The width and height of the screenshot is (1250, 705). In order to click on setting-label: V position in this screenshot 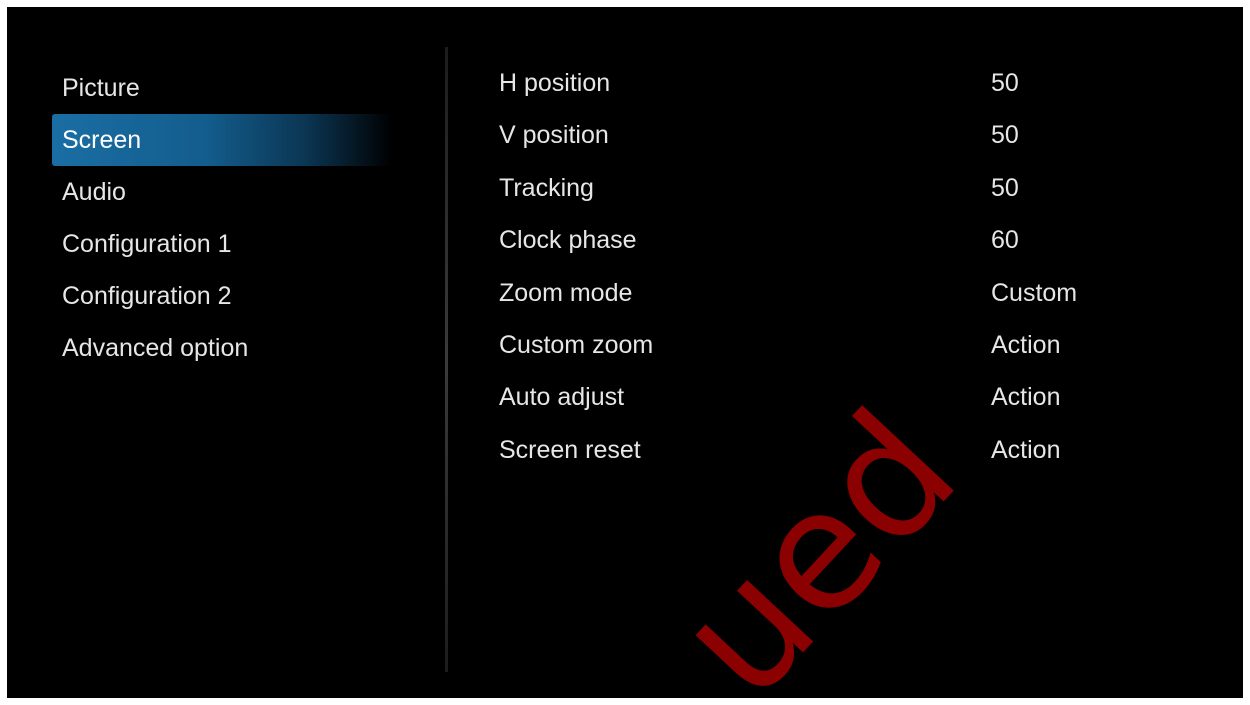, I will do `click(554, 135)`.